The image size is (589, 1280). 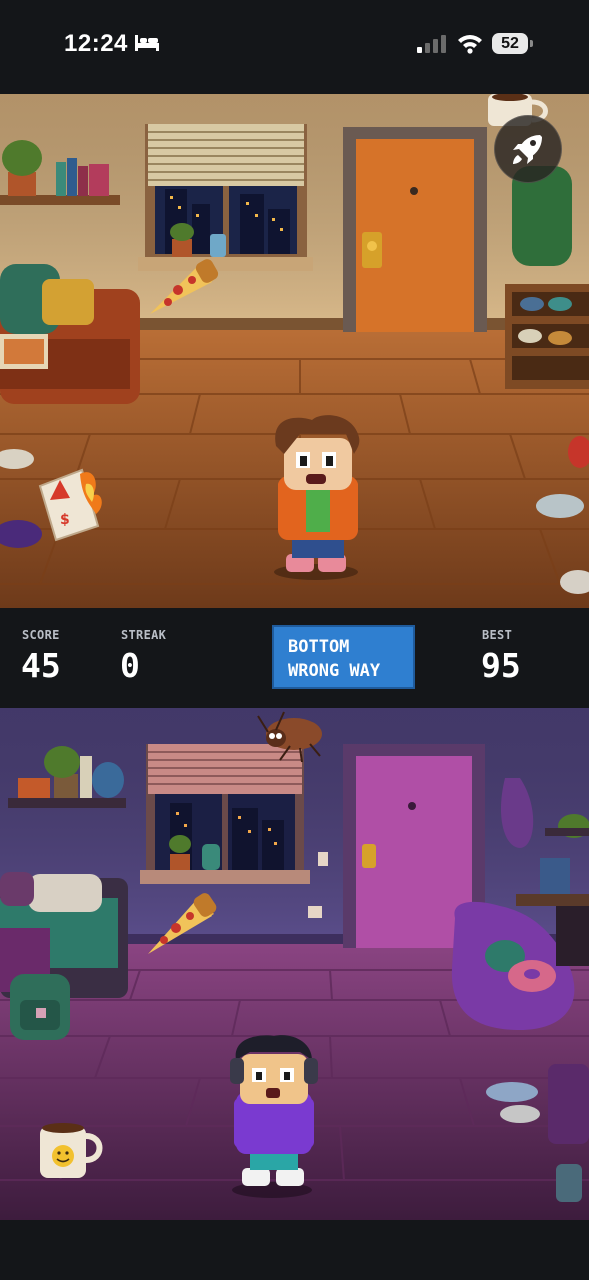 I want to click on status-bar: 12:24 52, so click(x=294, y=47).